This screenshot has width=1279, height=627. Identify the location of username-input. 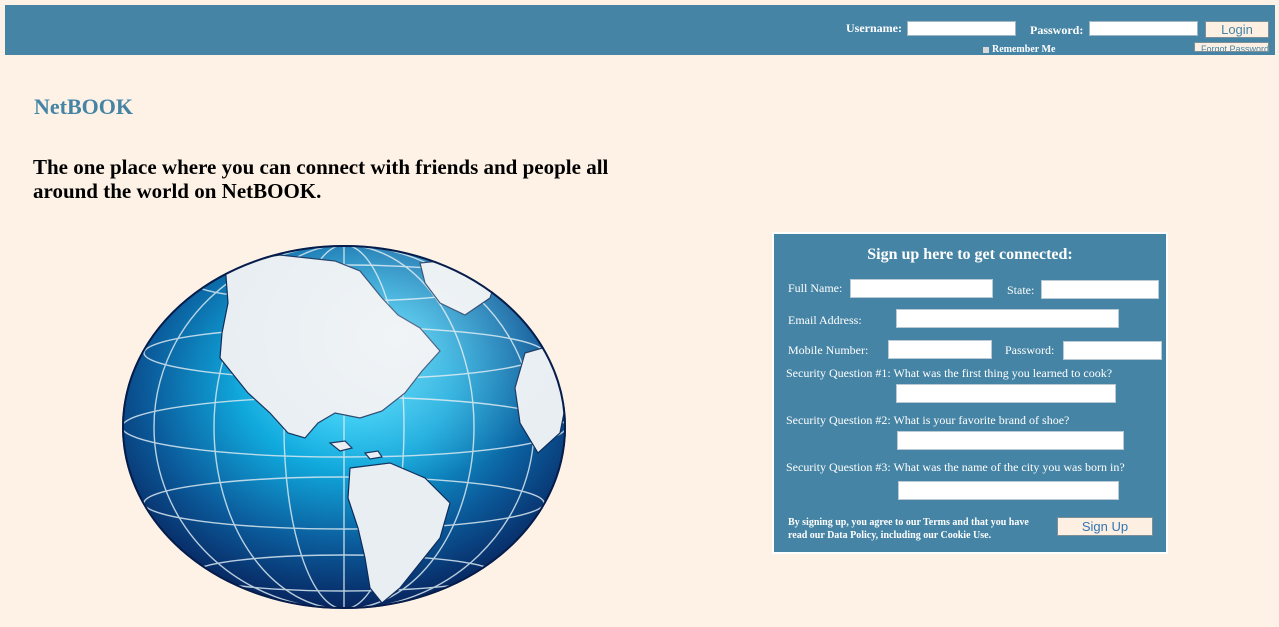
(961, 28).